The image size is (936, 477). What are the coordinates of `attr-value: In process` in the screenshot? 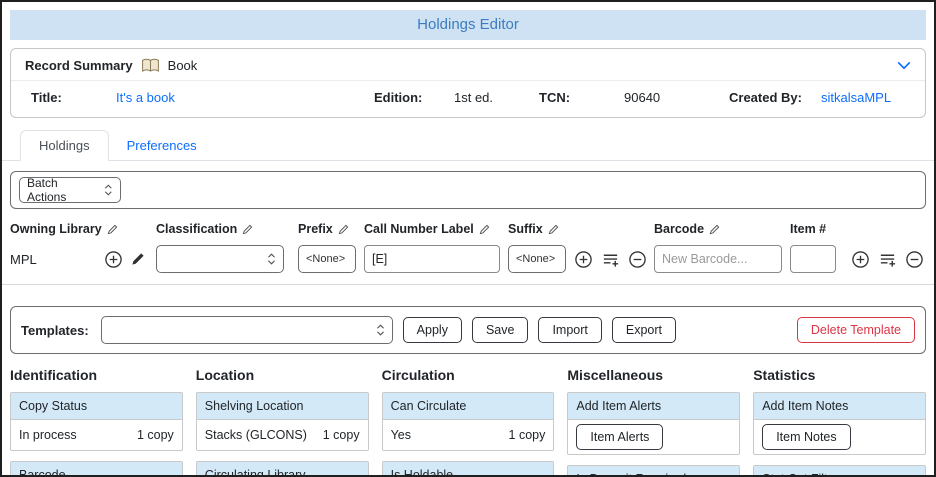 It's located at (48, 435).